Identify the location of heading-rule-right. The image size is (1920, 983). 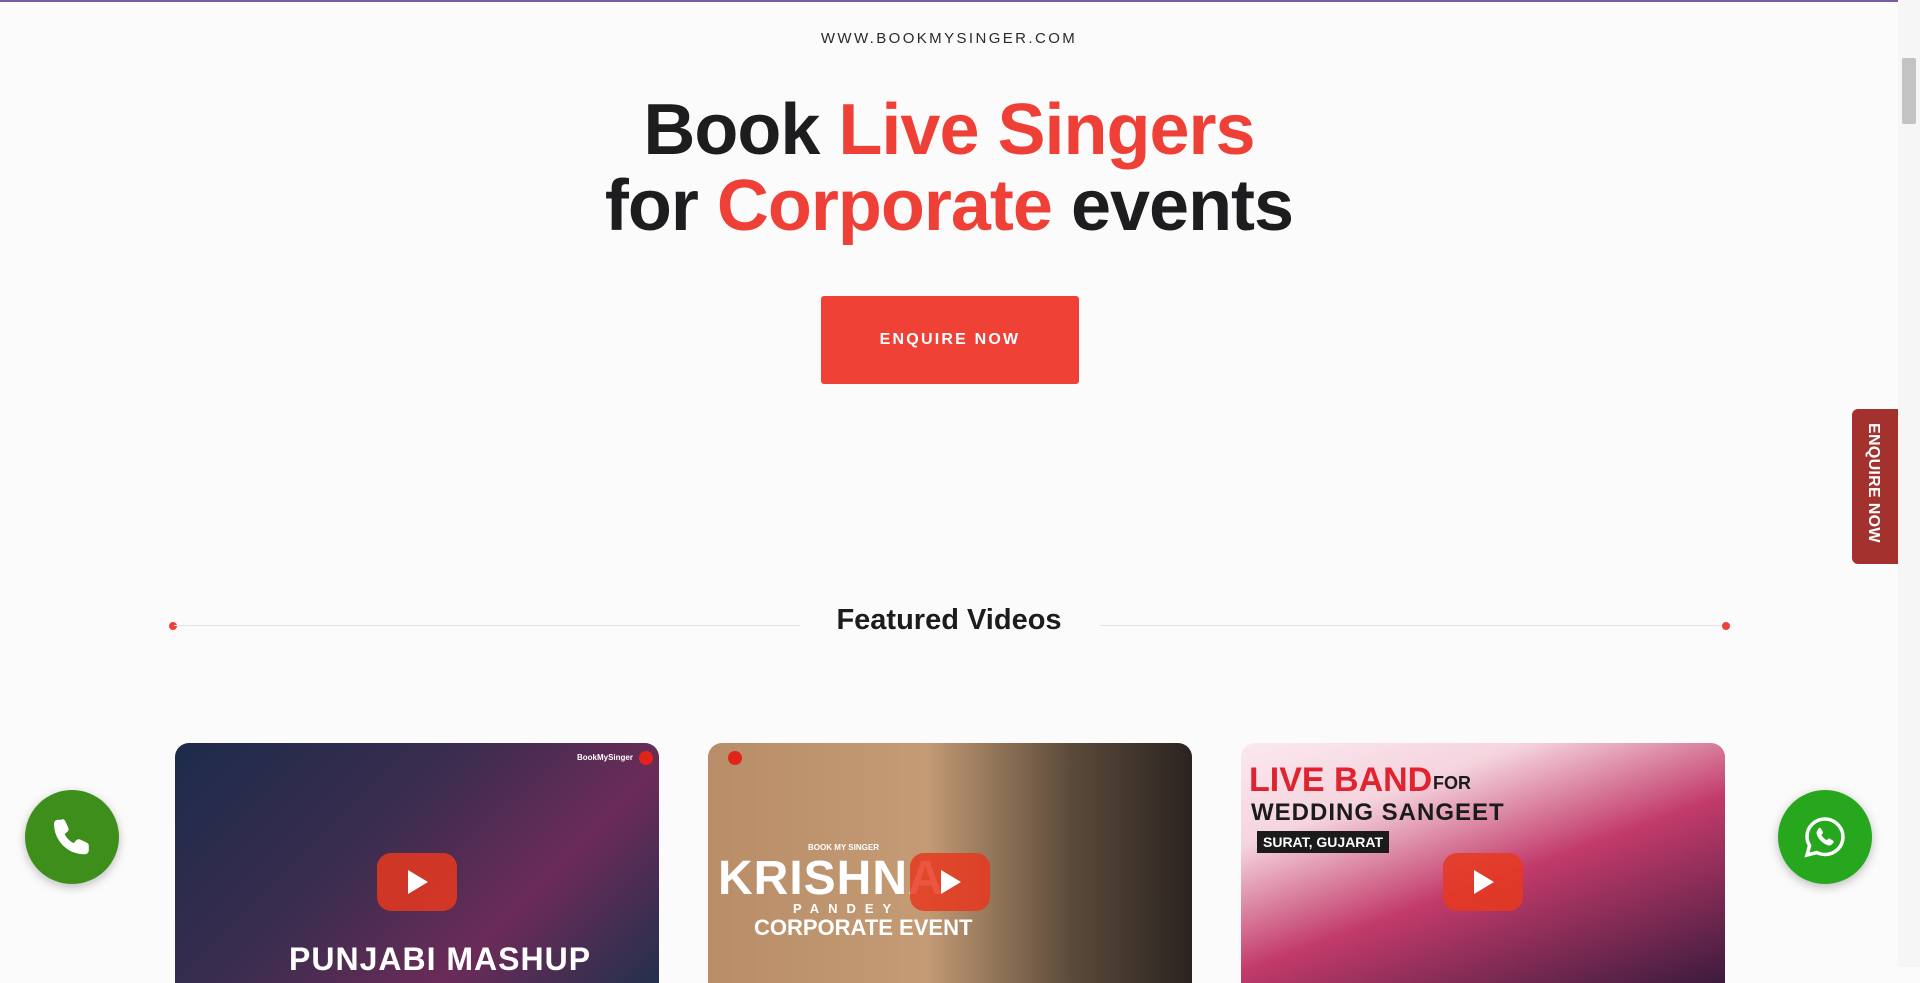
(1413, 625).